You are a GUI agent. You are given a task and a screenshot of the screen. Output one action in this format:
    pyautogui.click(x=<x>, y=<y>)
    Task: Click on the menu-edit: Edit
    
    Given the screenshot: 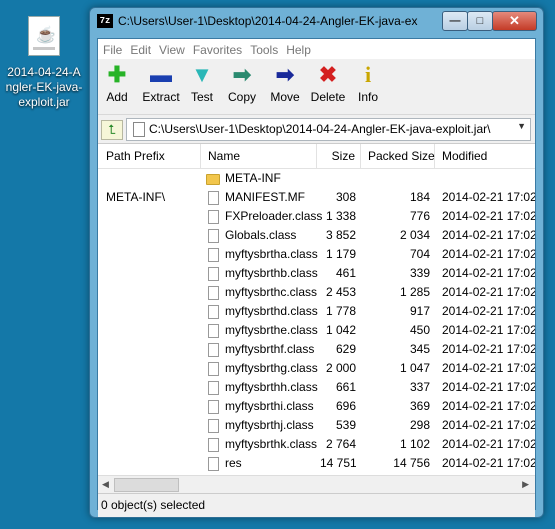 What is the action you would take?
    pyautogui.click(x=140, y=50)
    